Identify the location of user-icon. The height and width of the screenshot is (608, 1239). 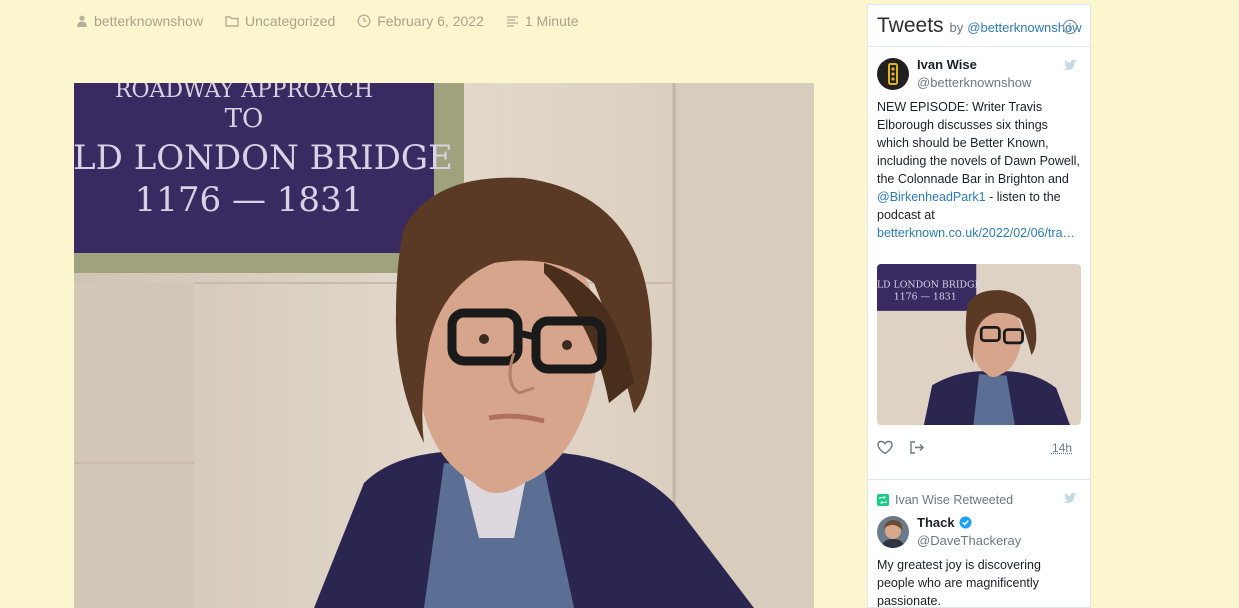
(82, 21).